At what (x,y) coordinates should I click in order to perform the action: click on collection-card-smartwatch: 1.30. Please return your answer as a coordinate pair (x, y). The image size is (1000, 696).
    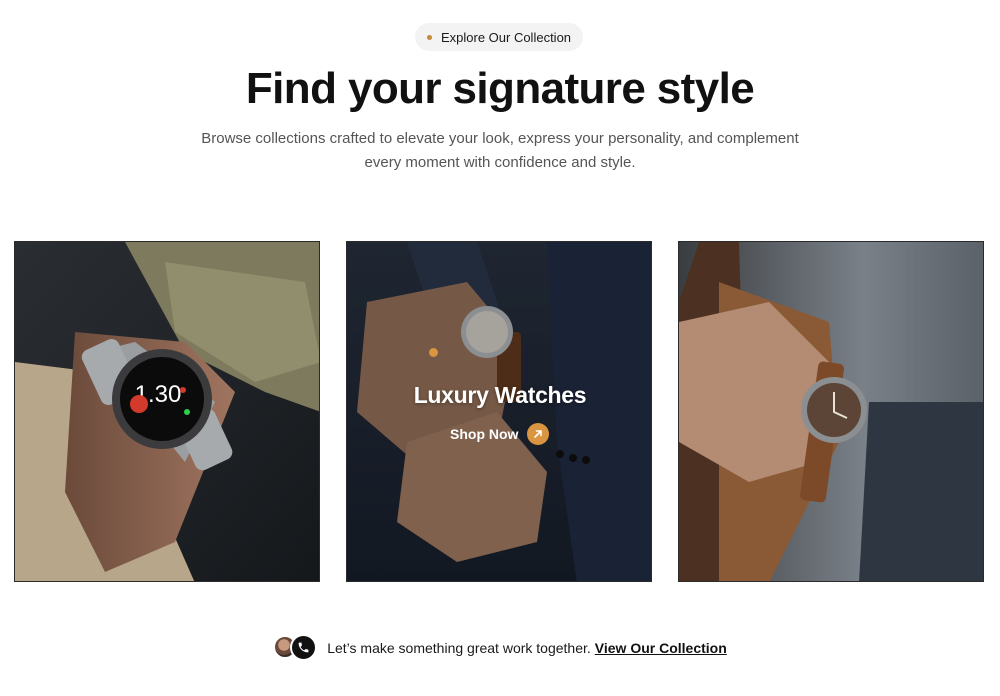
    Looking at the image, I should click on (167, 411).